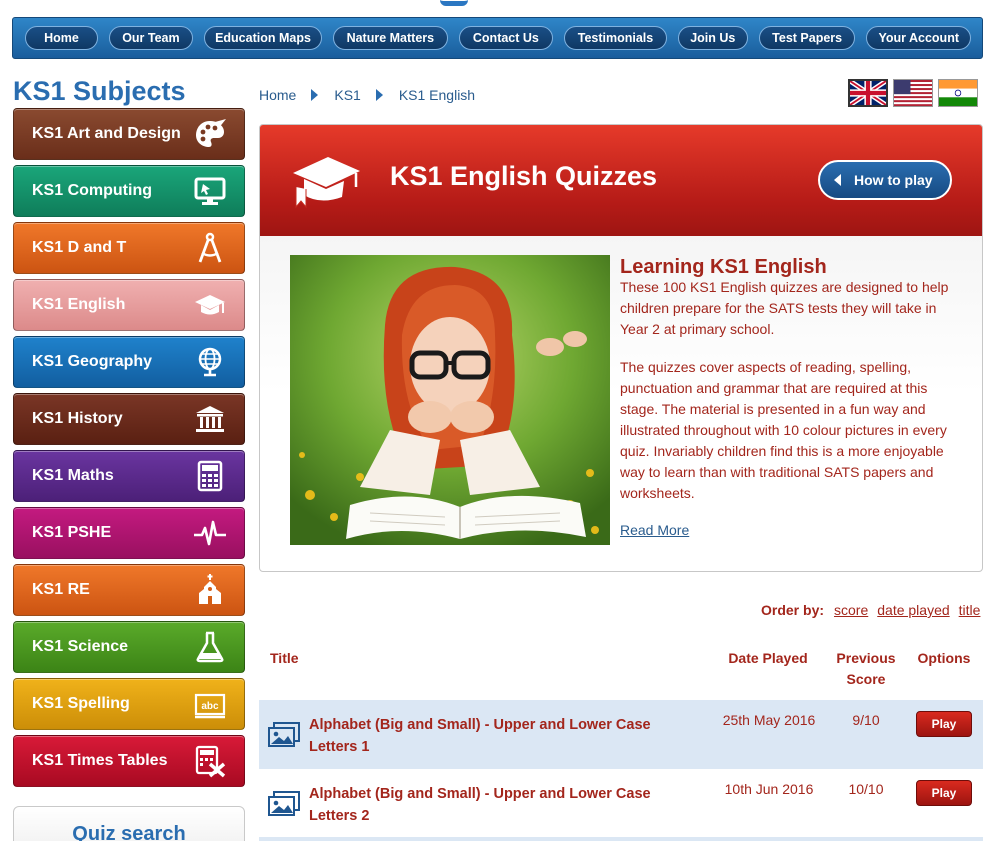 The image size is (1001, 841). I want to click on breadcrumb: Home KS1 KS1 English, so click(367, 95).